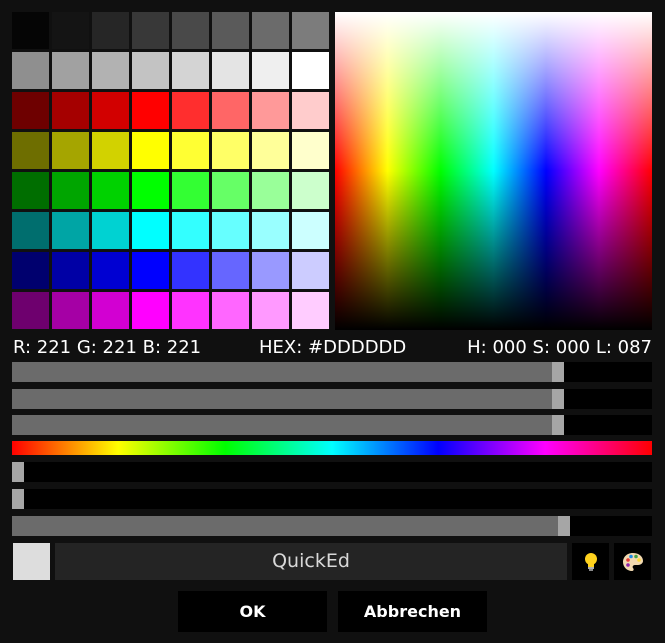  I want to click on red-slider-thumb, so click(558, 372).